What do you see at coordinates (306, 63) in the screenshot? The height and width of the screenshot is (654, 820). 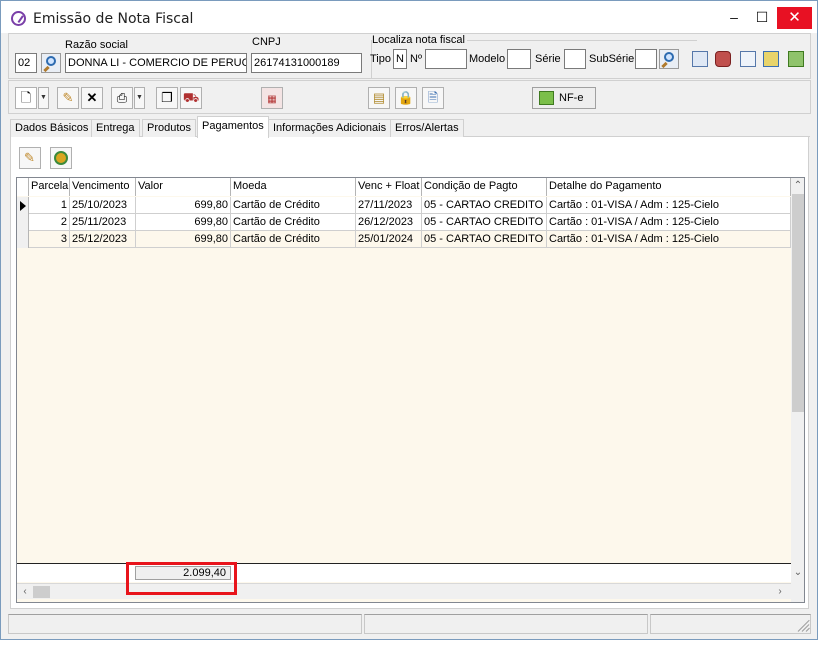 I see `cnpj-field: 26174131000189` at bounding box center [306, 63].